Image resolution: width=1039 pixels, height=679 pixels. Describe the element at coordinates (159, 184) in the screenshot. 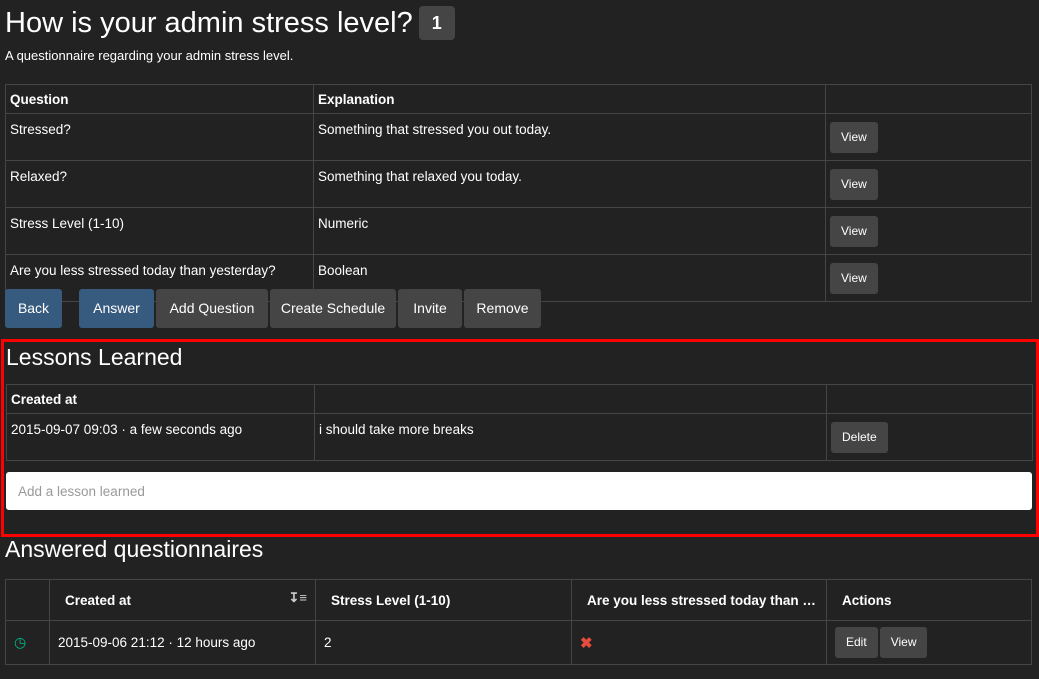

I see `question-cell: Relaxed?` at that location.